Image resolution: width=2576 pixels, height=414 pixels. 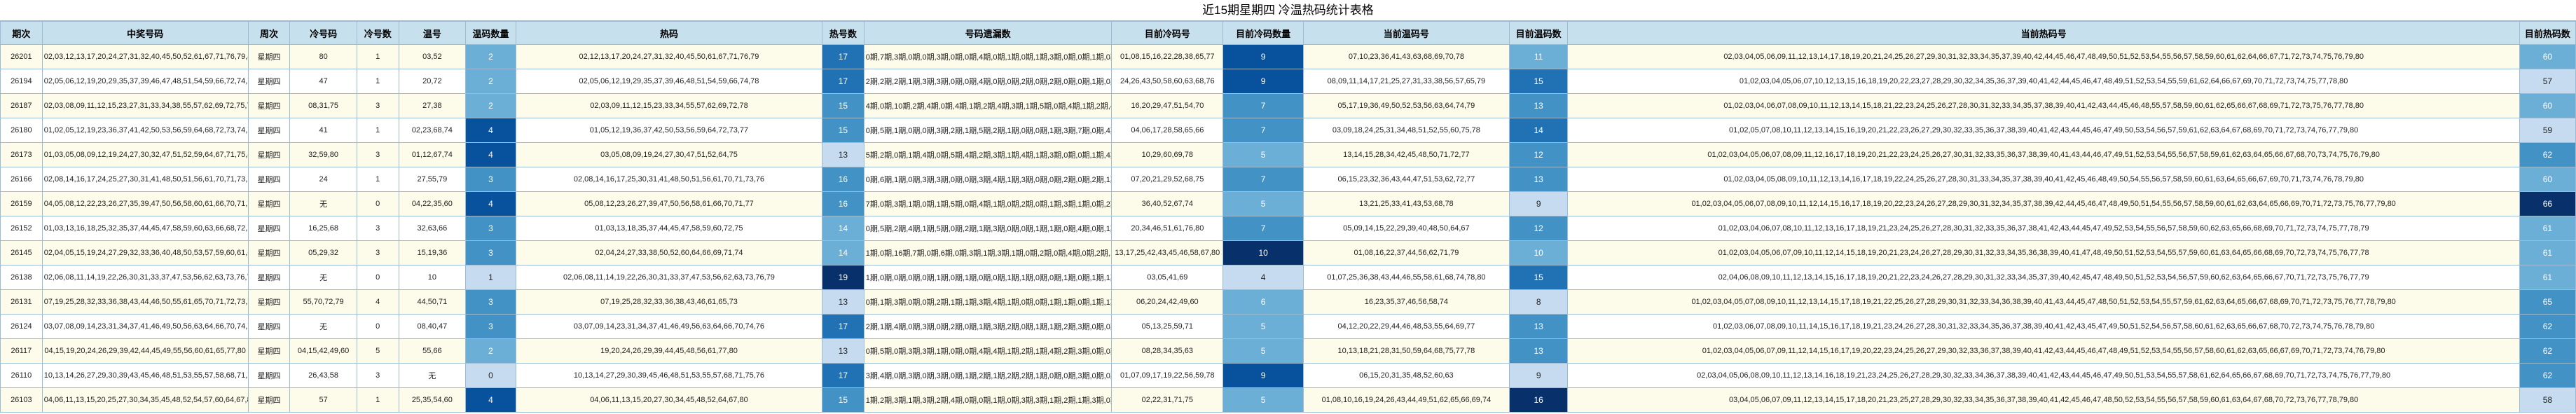 I want to click on current-warm-count-cell: 8, so click(x=1538, y=302).